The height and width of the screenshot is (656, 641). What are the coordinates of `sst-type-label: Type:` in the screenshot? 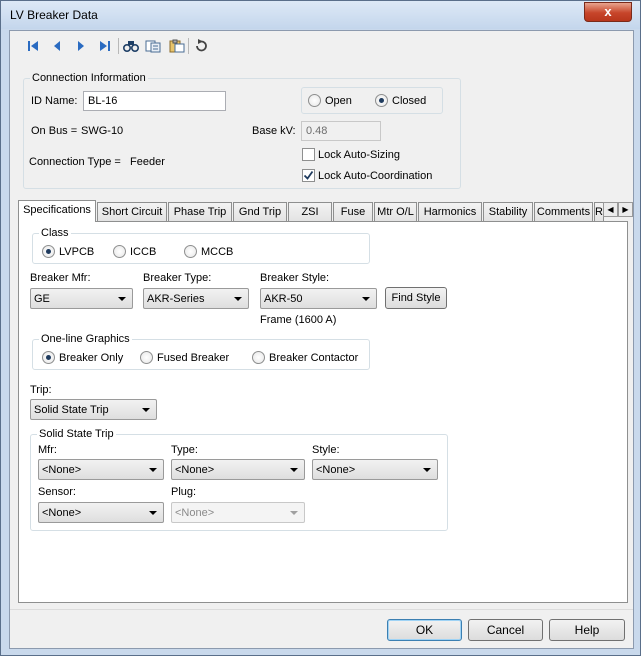 It's located at (184, 450).